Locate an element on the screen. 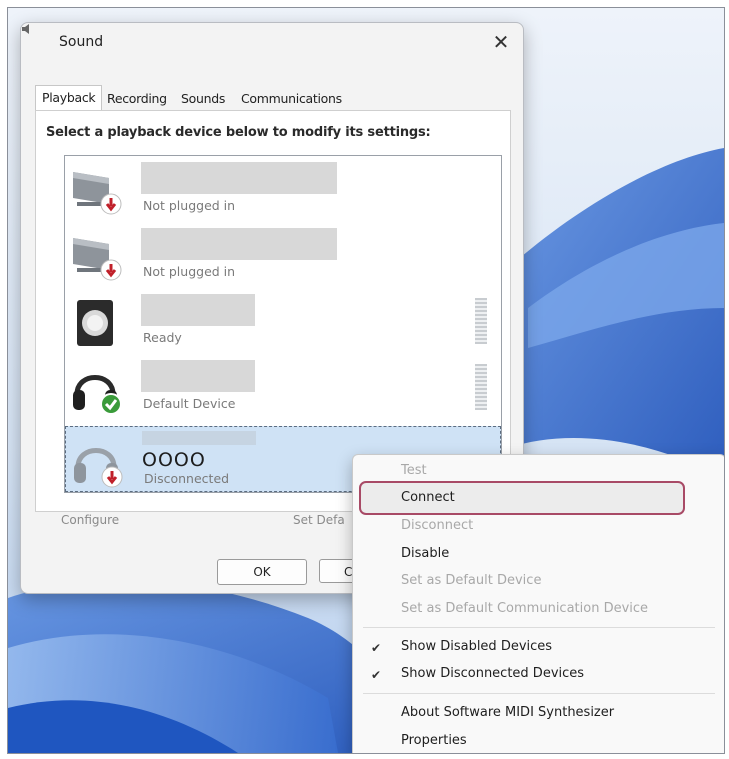 The height and width of the screenshot is (759, 729). device-item: Default Device is located at coordinates (276, 387).